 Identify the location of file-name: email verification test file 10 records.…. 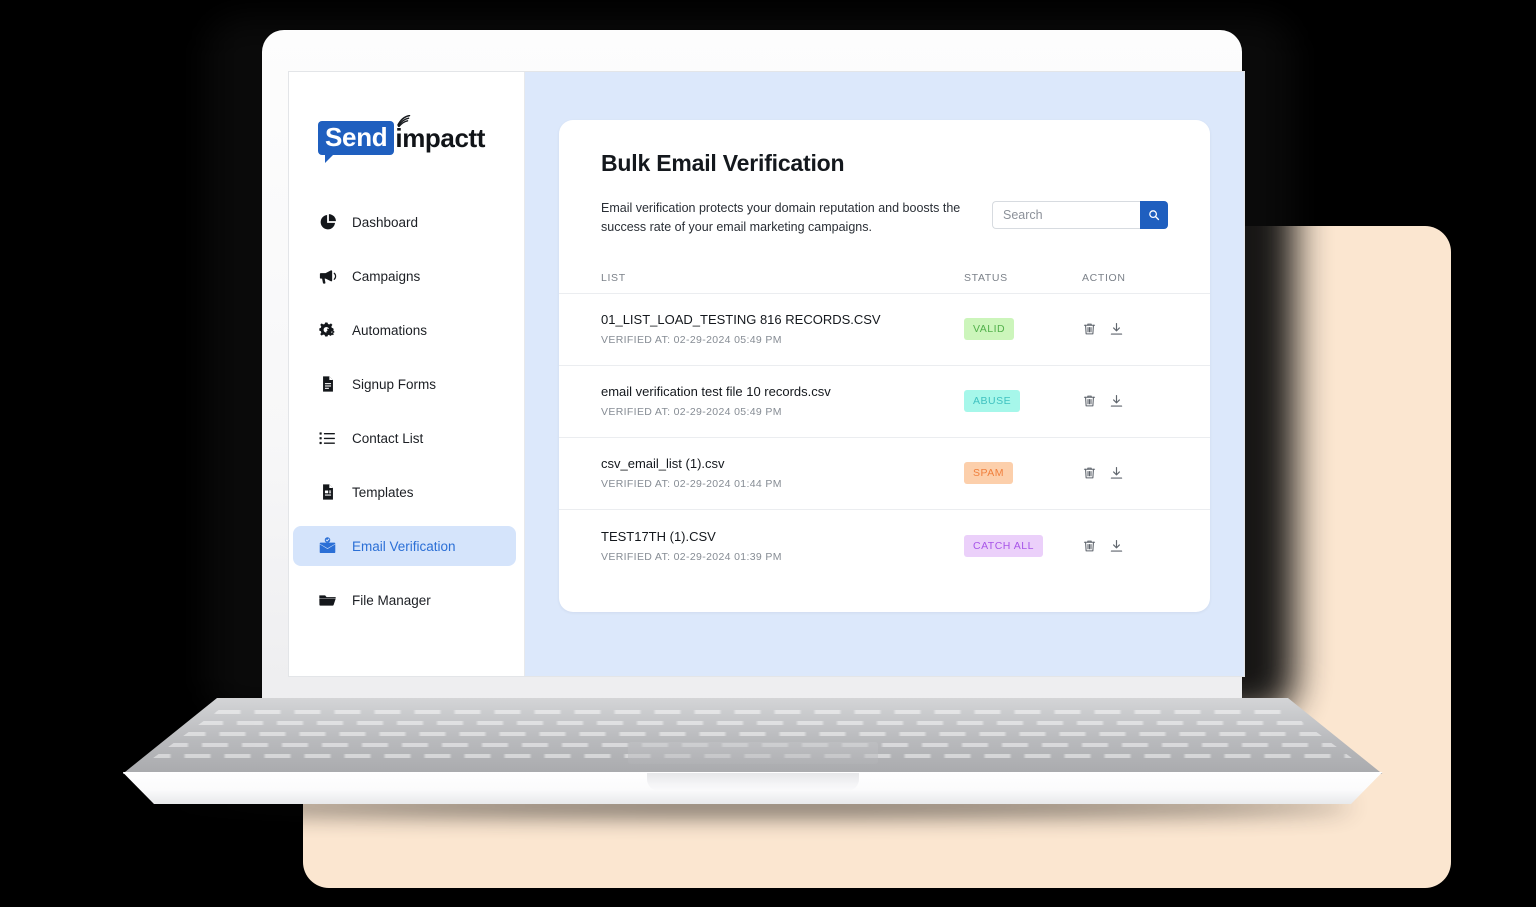
(716, 392).